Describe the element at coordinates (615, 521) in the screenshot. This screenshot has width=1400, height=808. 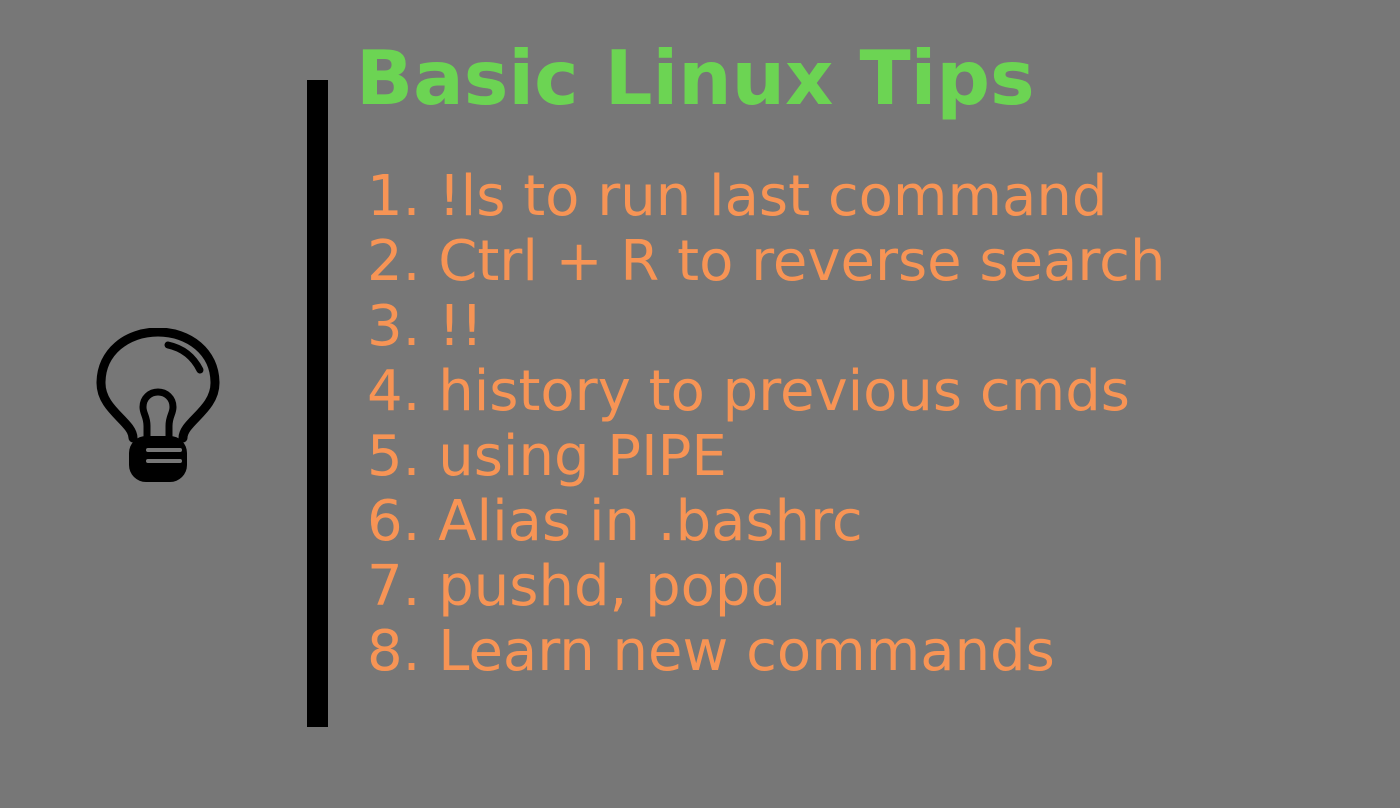
I see `tip-item: 6. Alias in .bashrc` at that location.